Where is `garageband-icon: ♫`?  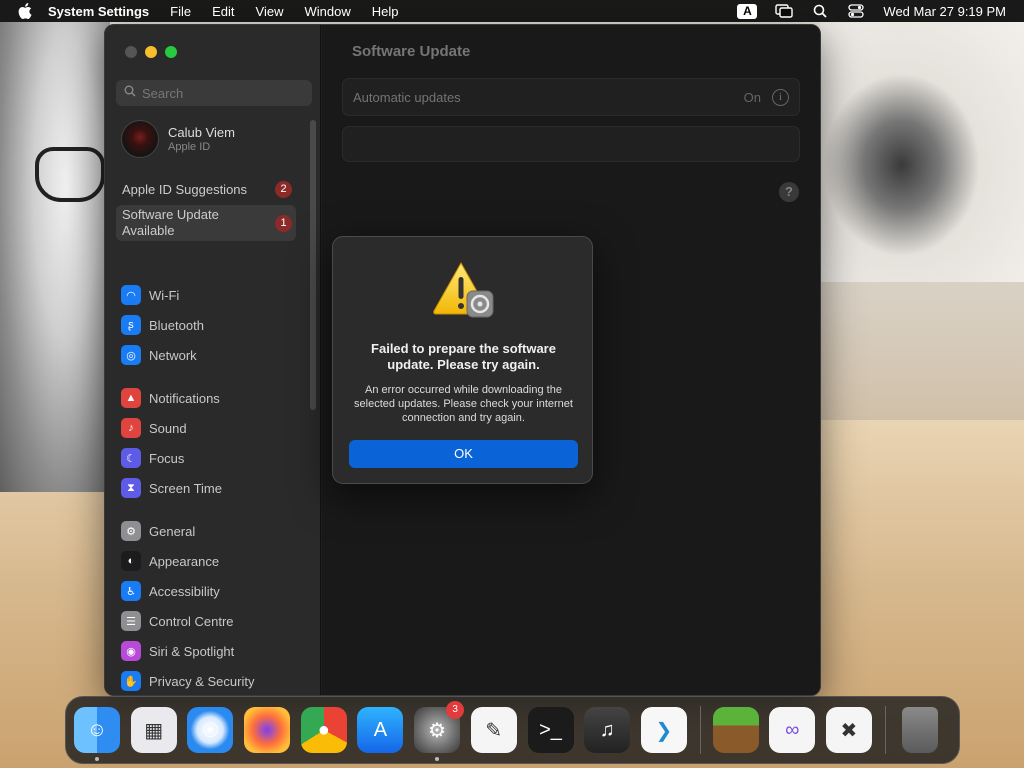
garageband-icon: ♫ is located at coordinates (607, 730).